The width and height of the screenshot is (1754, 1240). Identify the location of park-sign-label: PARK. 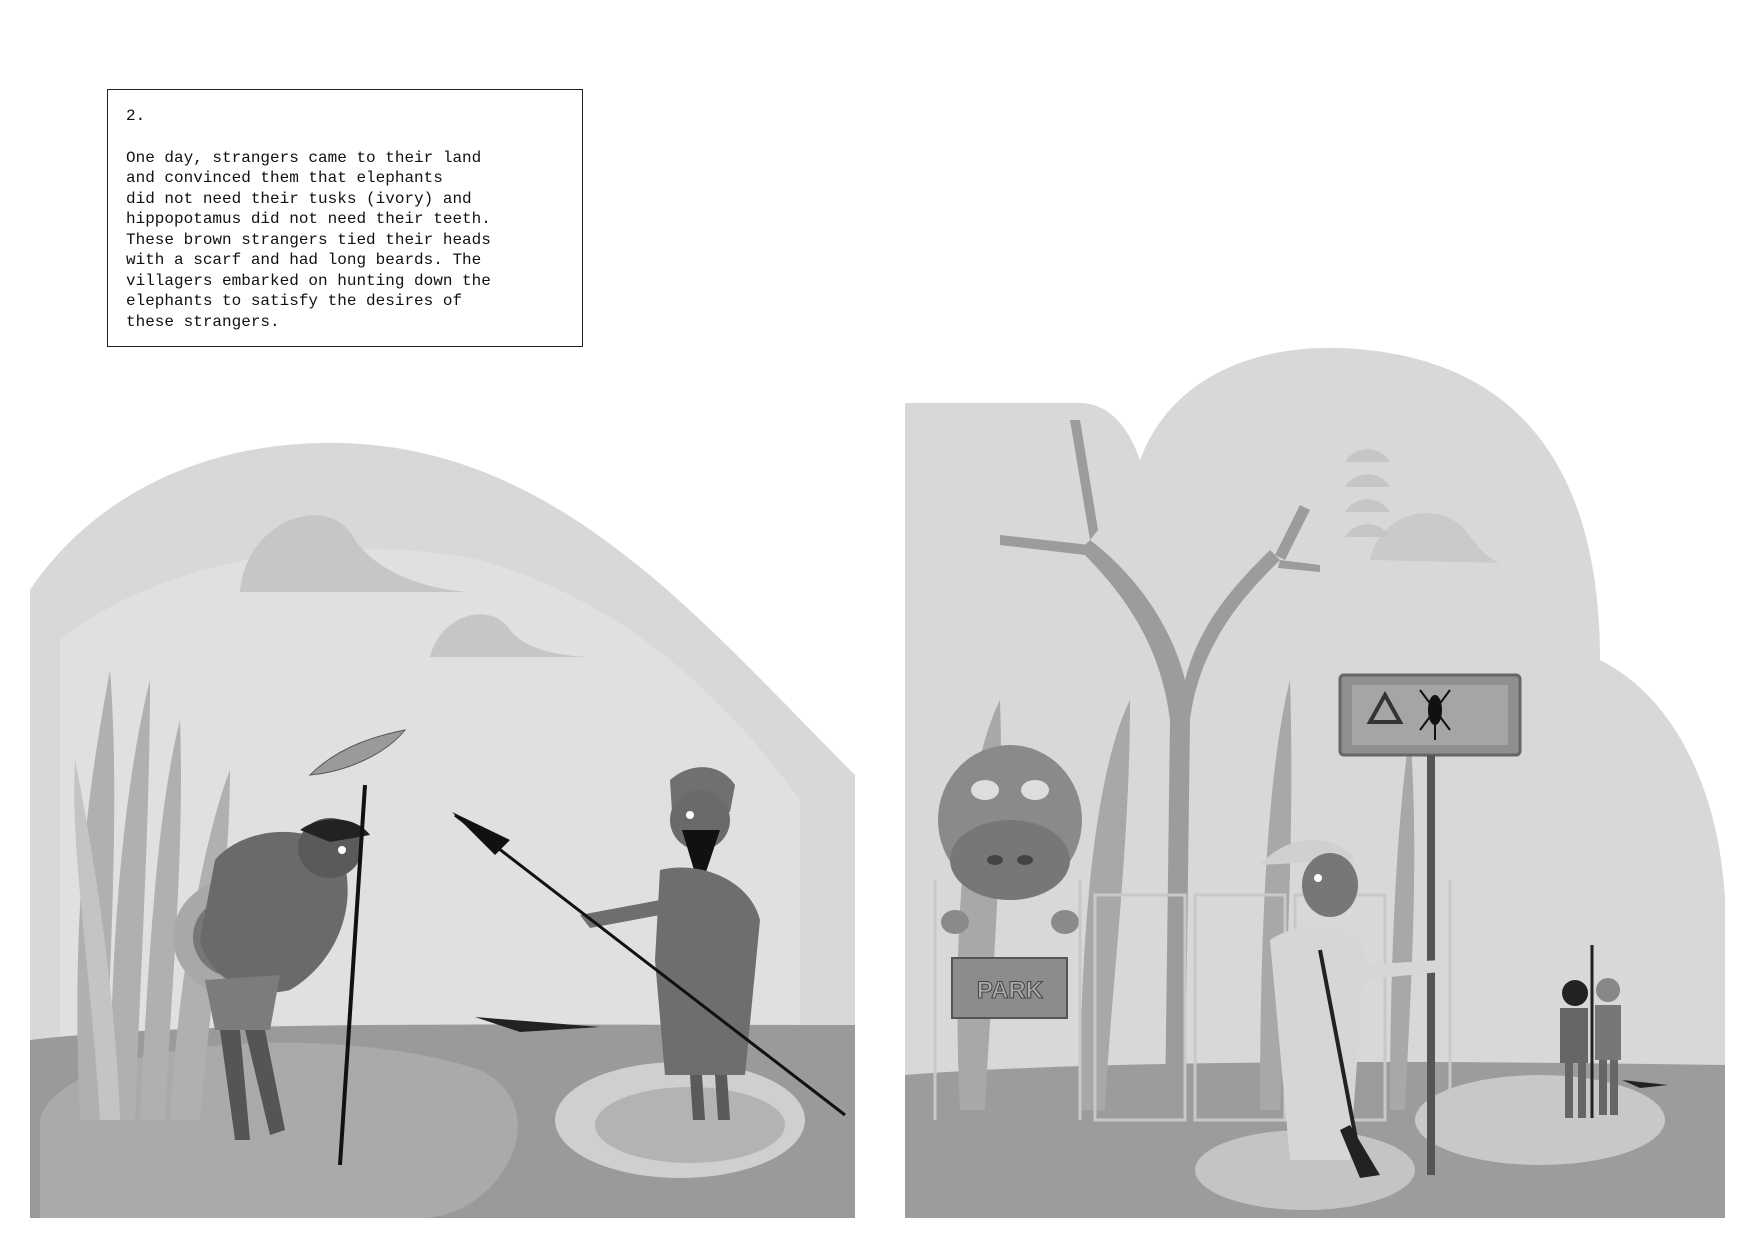
(1010, 990).